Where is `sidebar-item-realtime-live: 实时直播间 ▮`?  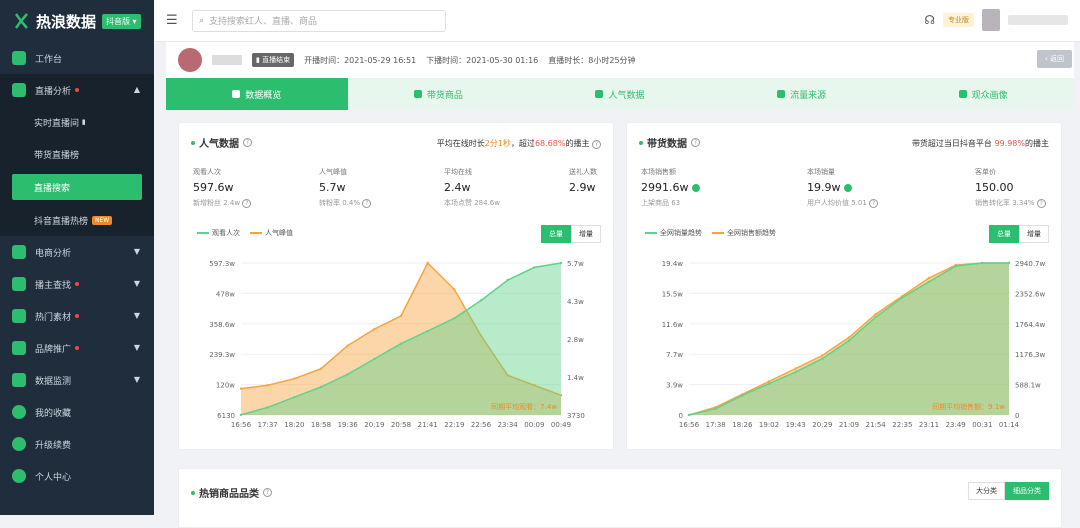 sidebar-item-realtime-live: 实时直播间 ▮ is located at coordinates (77, 122).